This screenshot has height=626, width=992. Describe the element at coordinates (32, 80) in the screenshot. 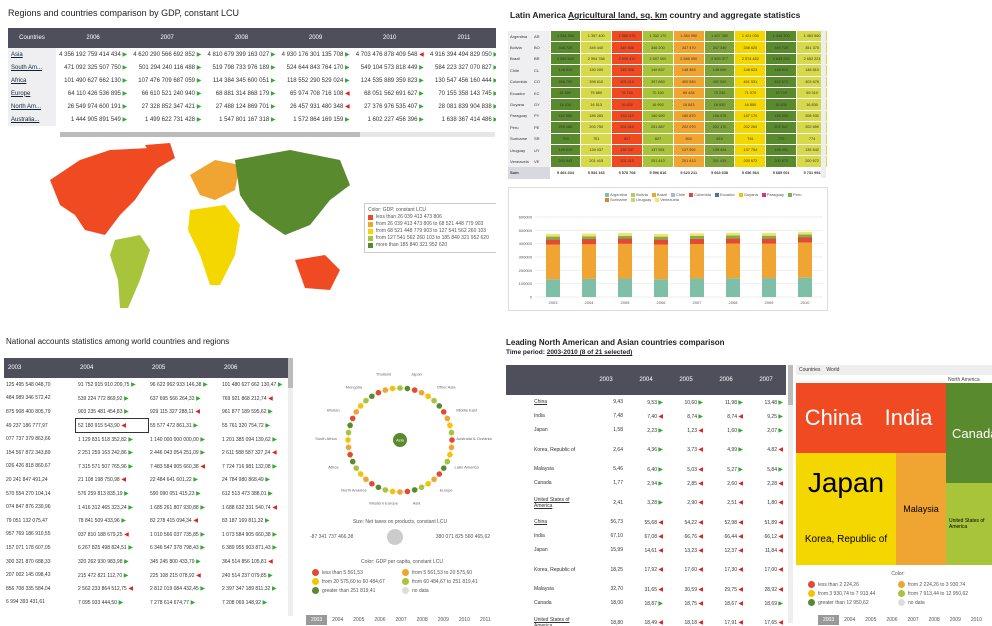

I see `row-label: Africa` at that location.